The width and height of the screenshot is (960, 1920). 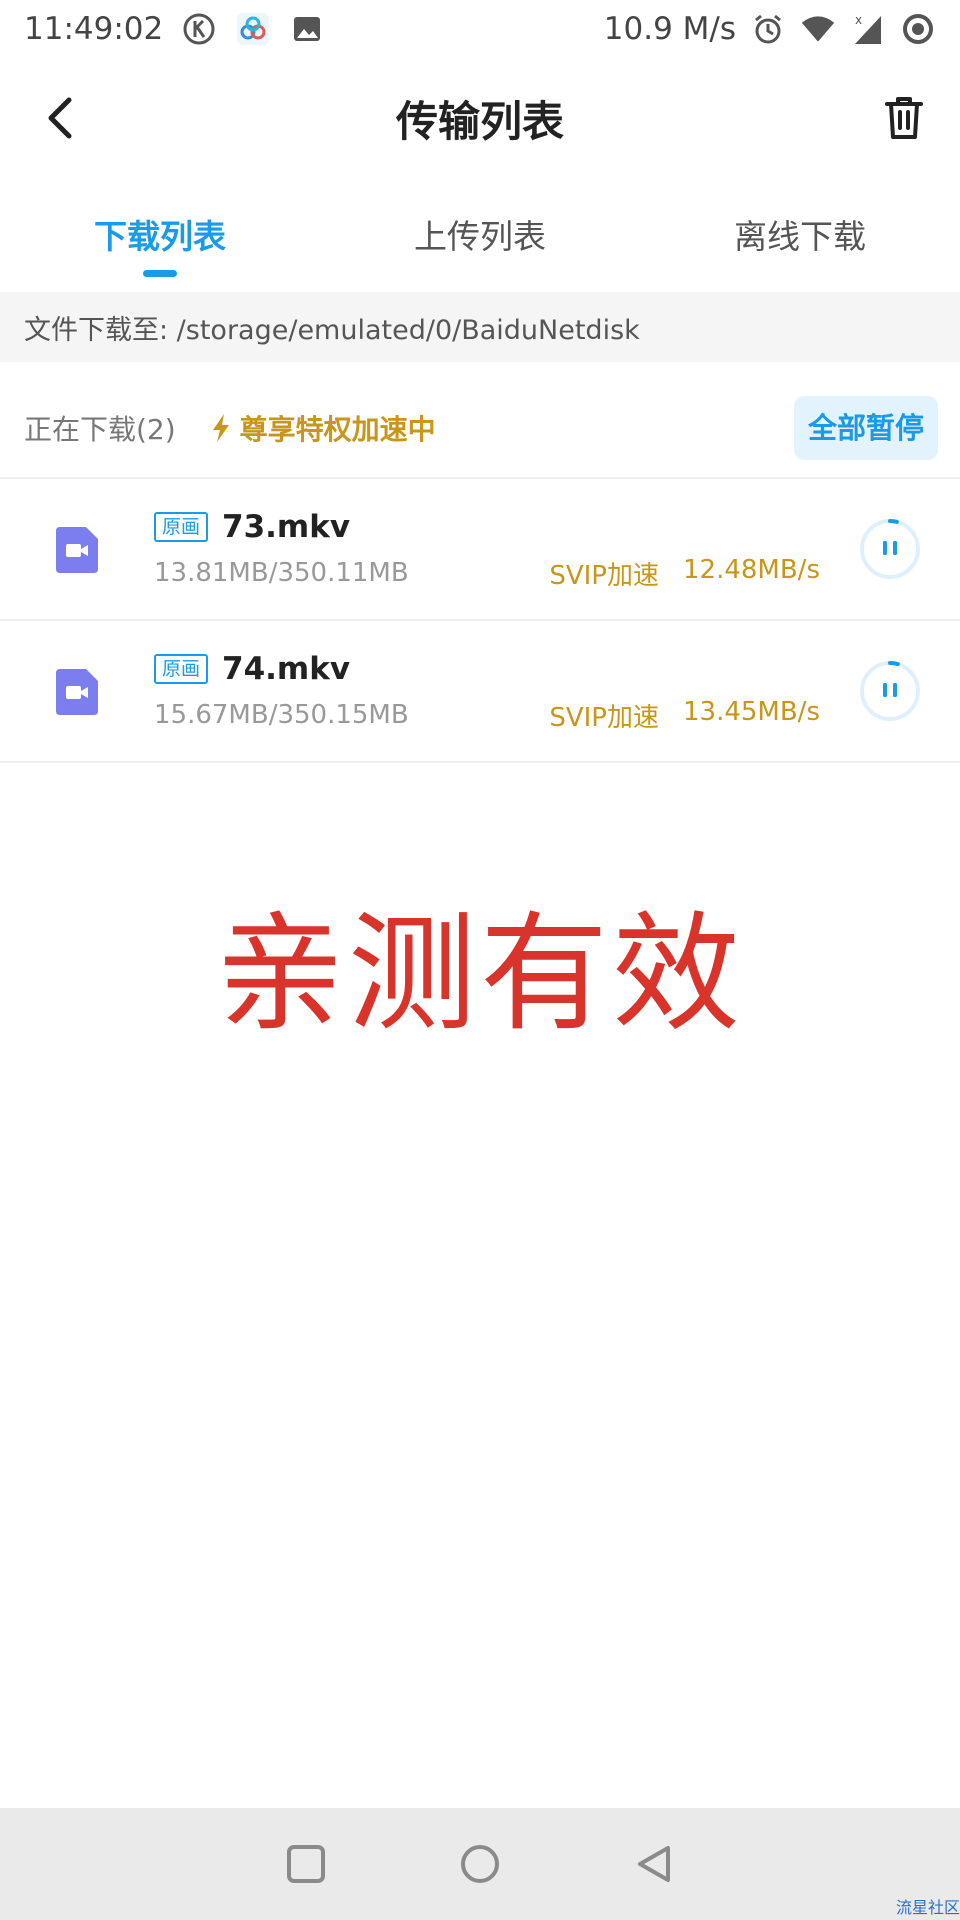 What do you see at coordinates (286, 669) in the screenshot?
I see `file-name: 74.mkv` at bounding box center [286, 669].